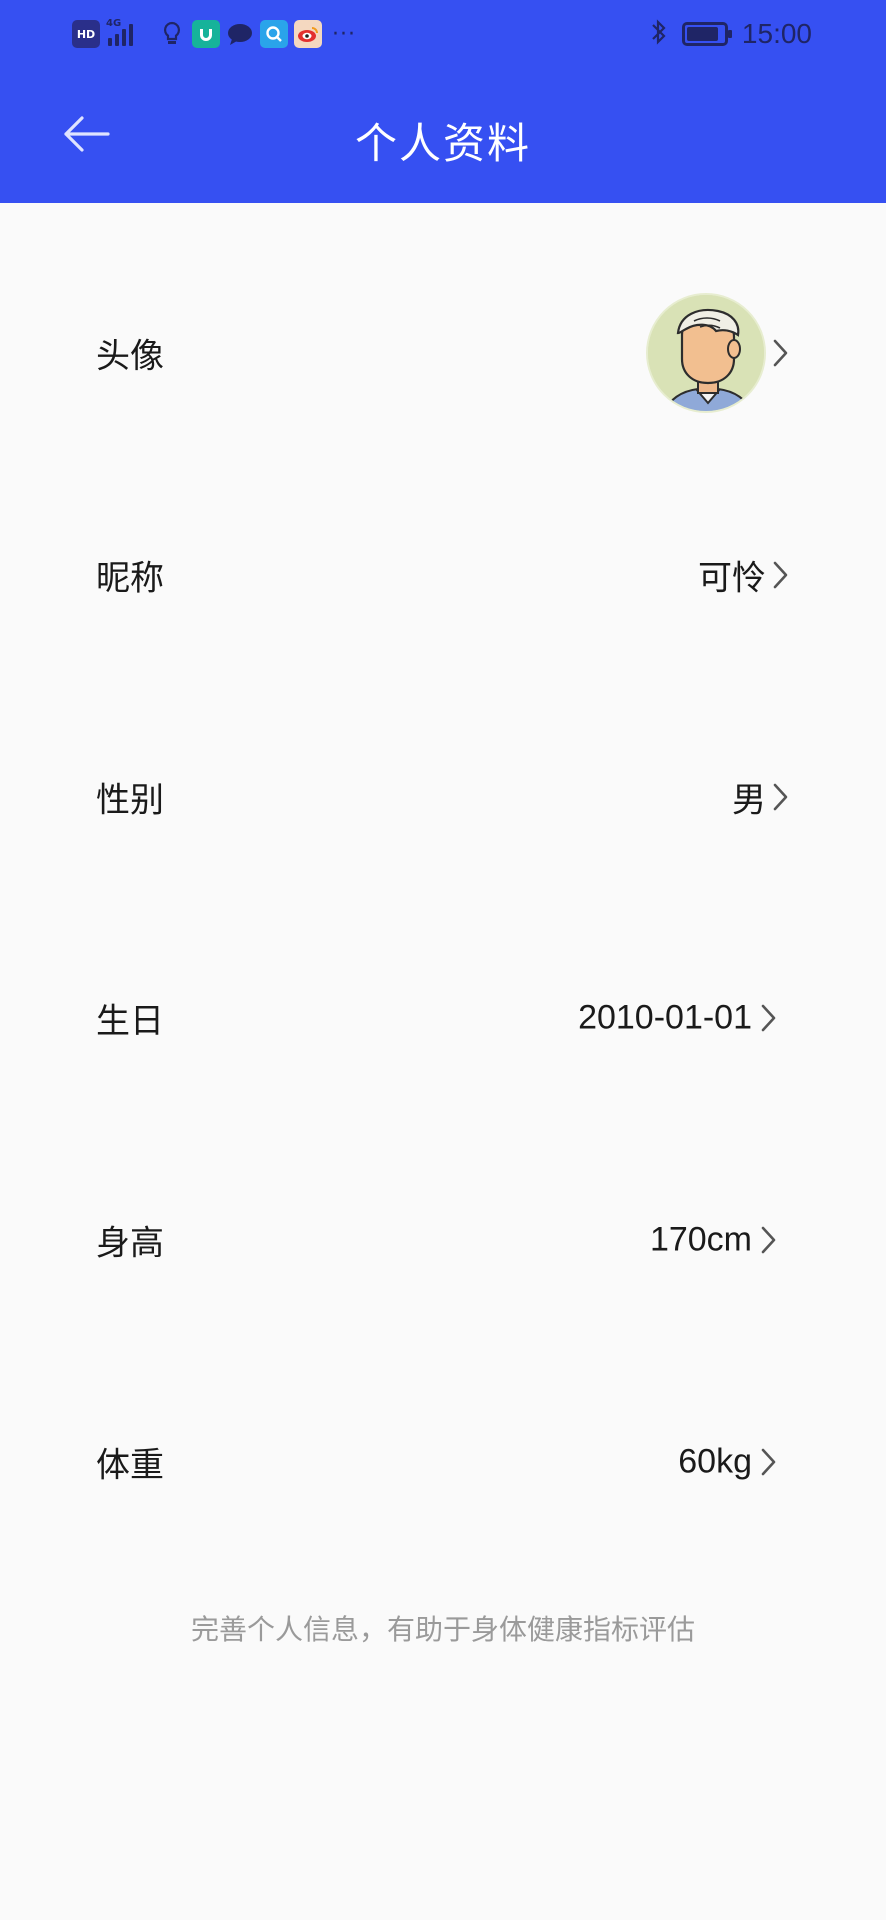 The height and width of the screenshot is (1920, 886). What do you see at coordinates (130, 1243) in the screenshot?
I see `row-label-height: 身高` at bounding box center [130, 1243].